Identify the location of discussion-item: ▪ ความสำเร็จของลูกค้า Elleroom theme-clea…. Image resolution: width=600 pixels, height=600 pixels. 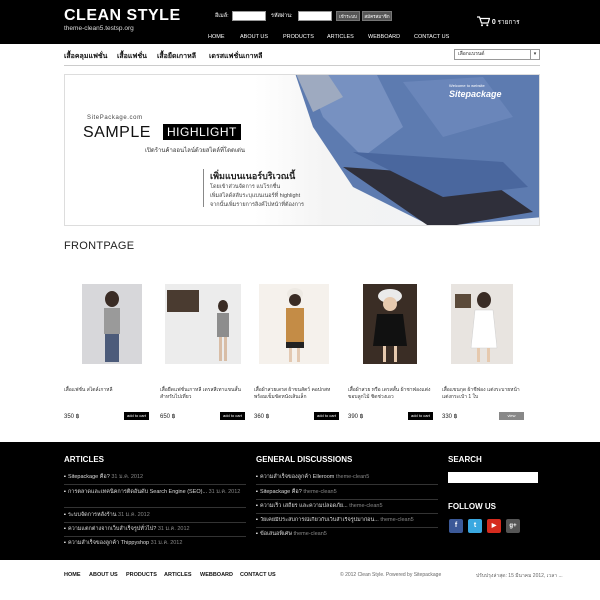
(347, 477).